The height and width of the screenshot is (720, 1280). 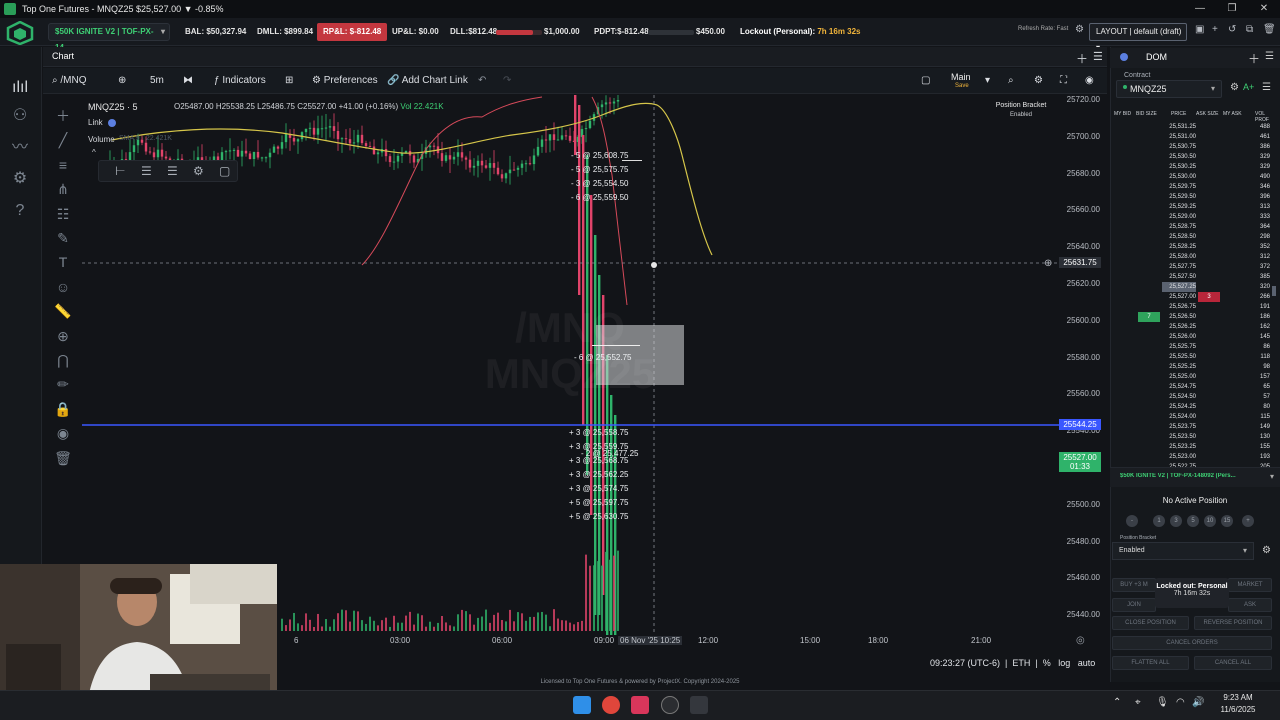 I want to click on system-tray-chevron-icon: ⌃, so click(x=1117, y=702).